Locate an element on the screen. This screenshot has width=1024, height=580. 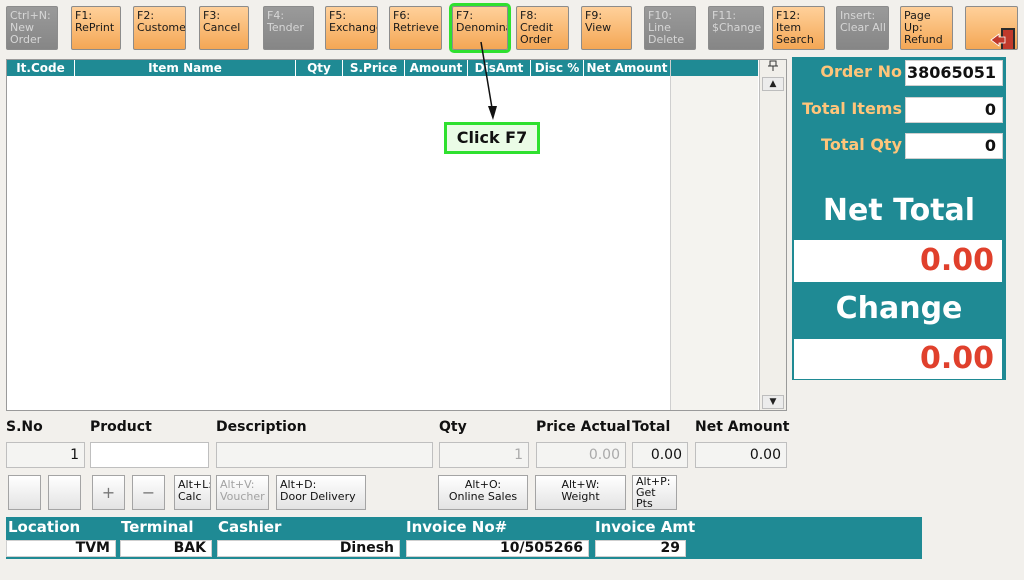
net-amount-label: Net Amount is located at coordinates (742, 427).